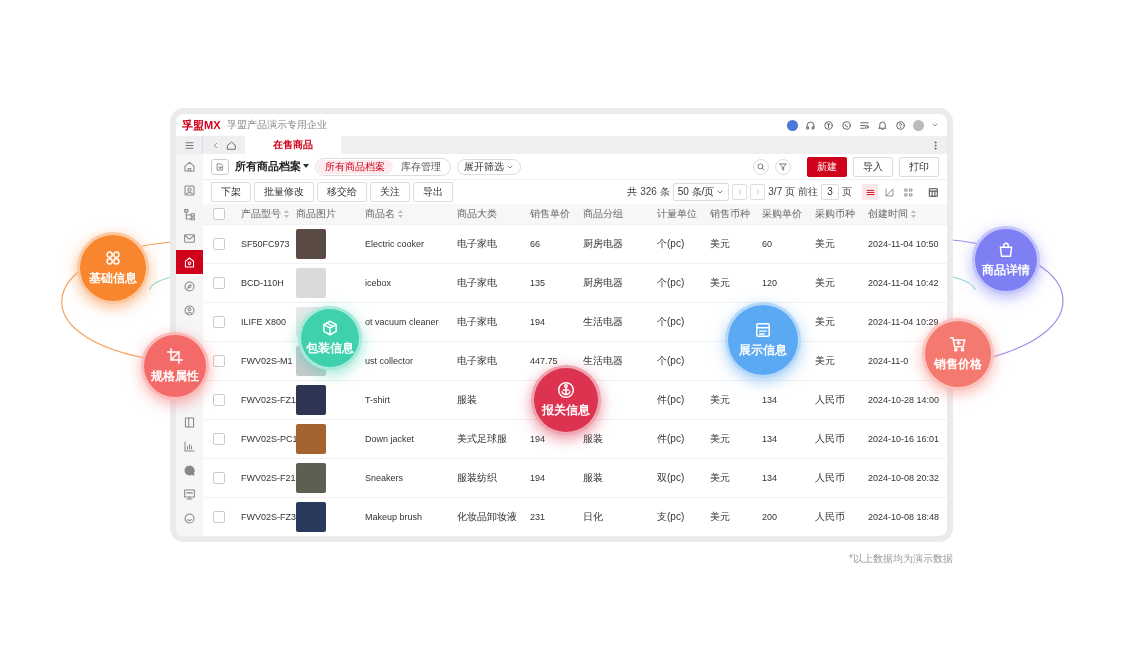 Image resolution: width=1125 pixels, height=651 pixels. What do you see at coordinates (407, 214) in the screenshot?
I see `column-header: 商品名` at bounding box center [407, 214].